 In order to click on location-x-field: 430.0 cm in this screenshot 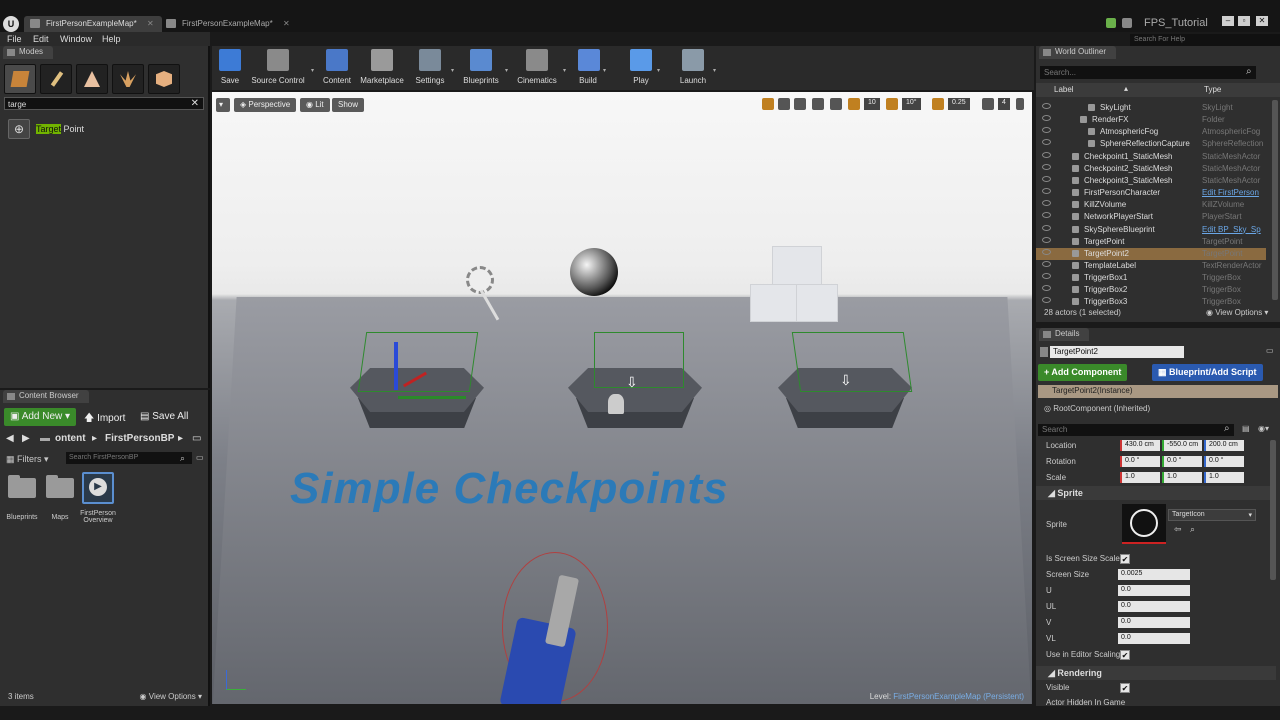, I will do `click(1140, 445)`.